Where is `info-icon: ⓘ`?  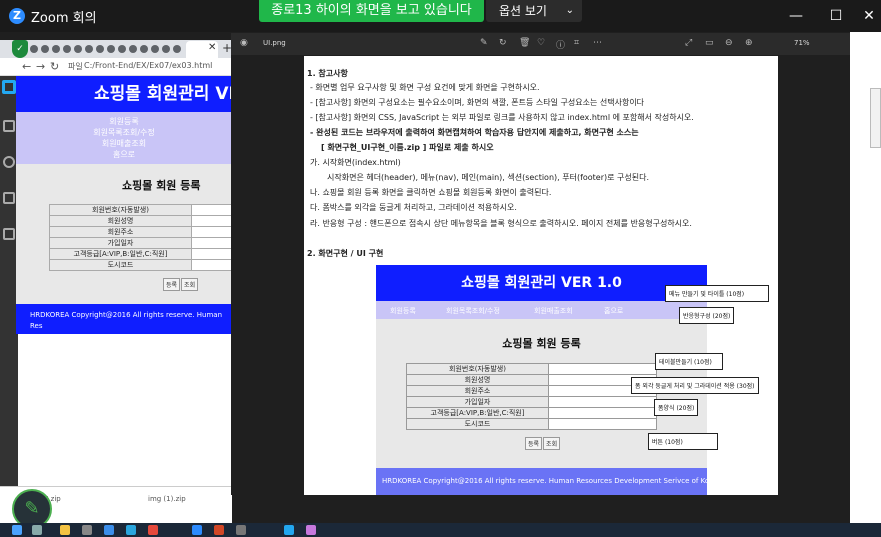
info-icon: ⓘ is located at coordinates (560, 44).